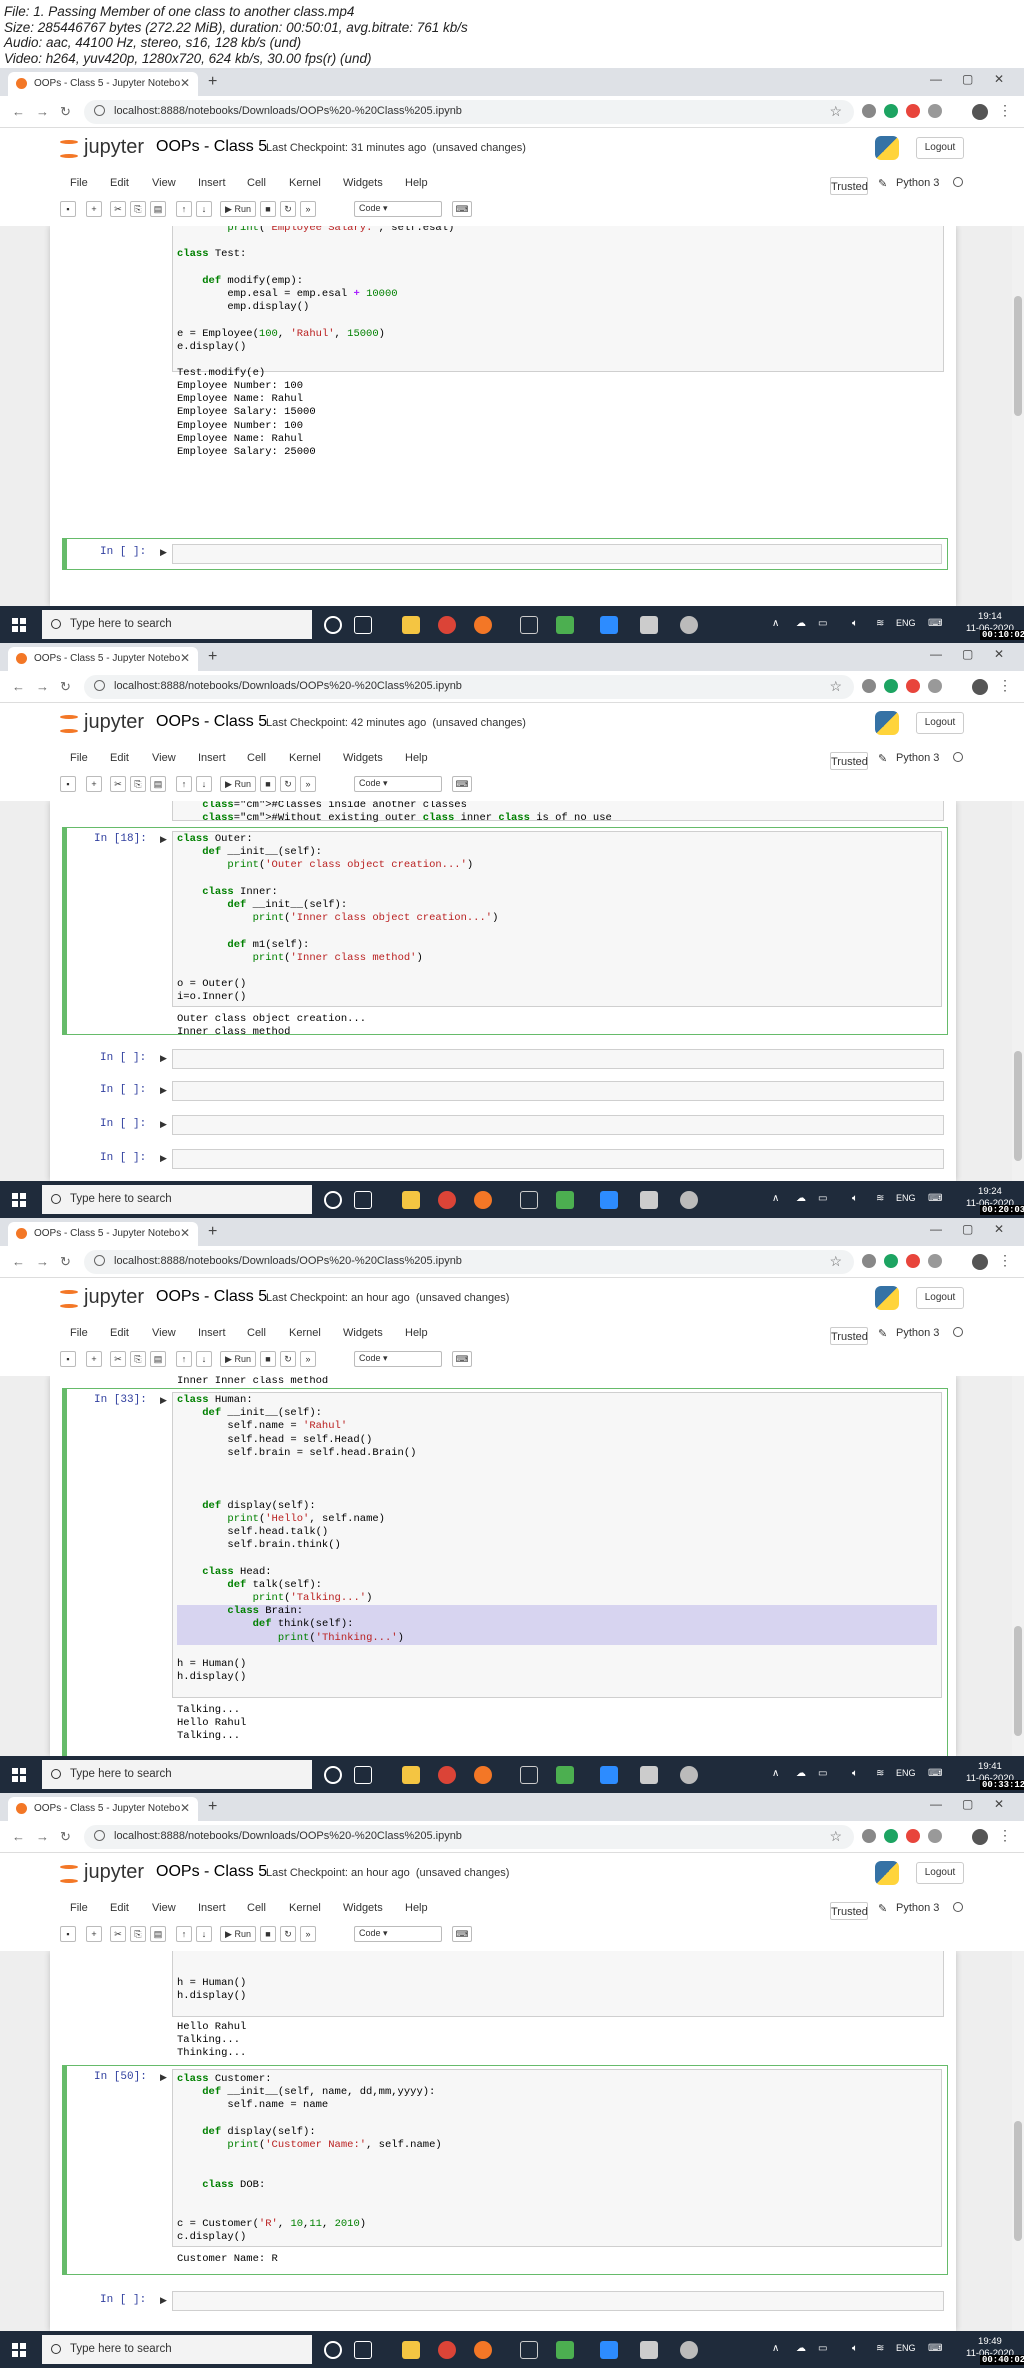 The height and width of the screenshot is (2369, 1024). Describe the element at coordinates (689, 2350) in the screenshot. I see `snipping-icon` at that location.